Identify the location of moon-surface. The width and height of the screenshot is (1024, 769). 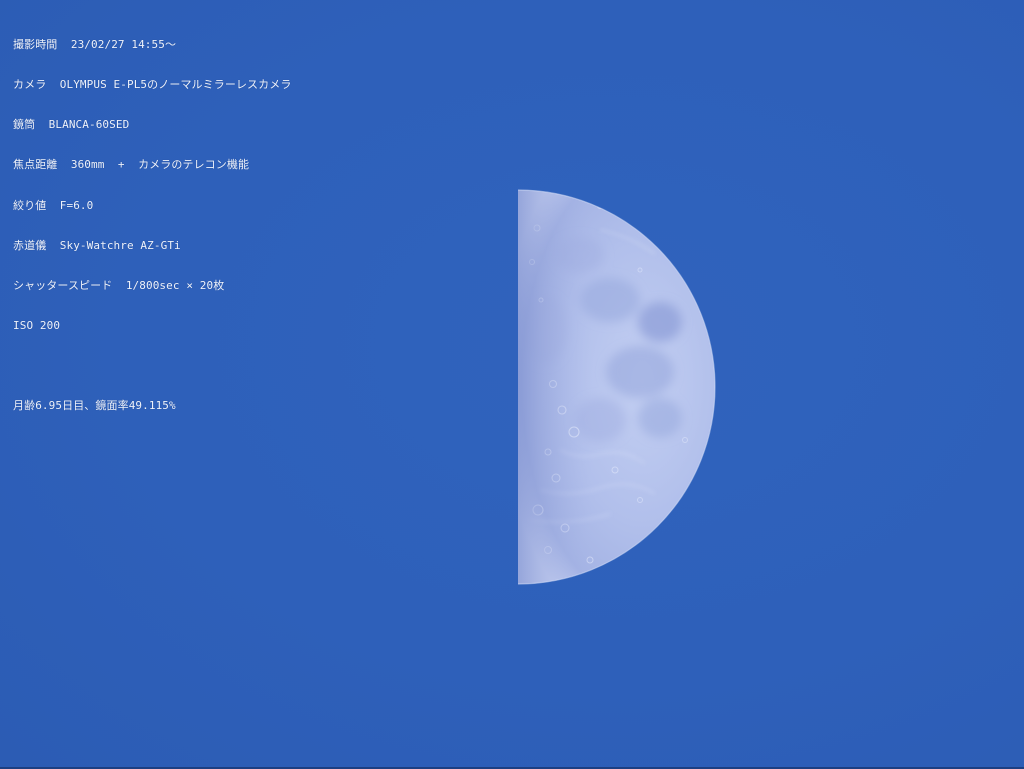
(616, 387).